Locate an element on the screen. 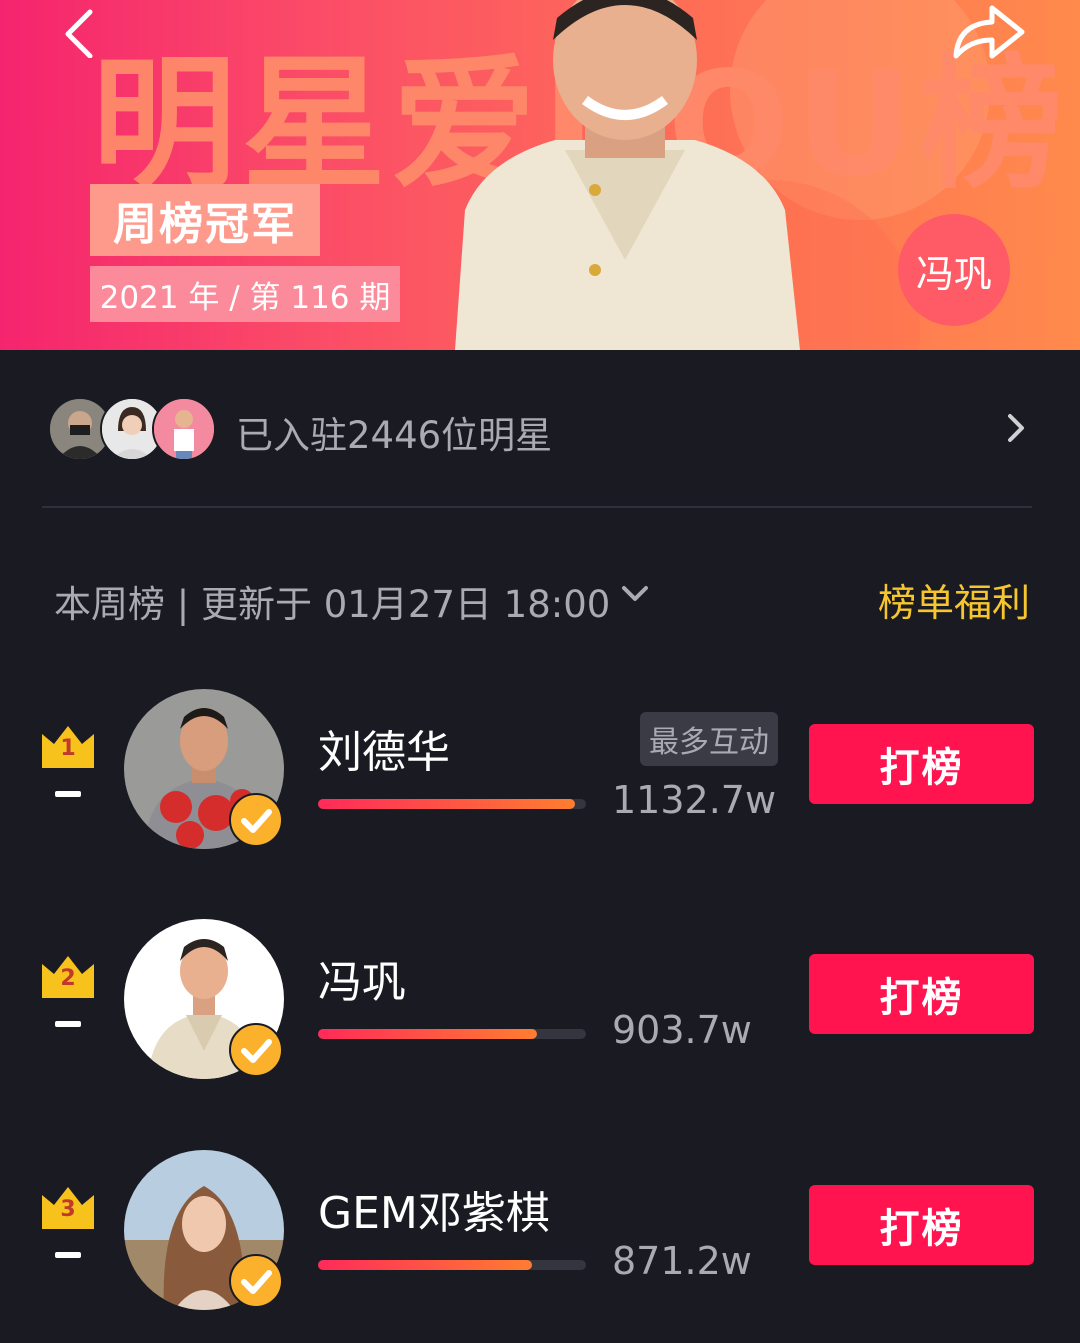 The width and height of the screenshot is (1080, 1343). chevron-right-icon is located at coordinates (1016, 428).